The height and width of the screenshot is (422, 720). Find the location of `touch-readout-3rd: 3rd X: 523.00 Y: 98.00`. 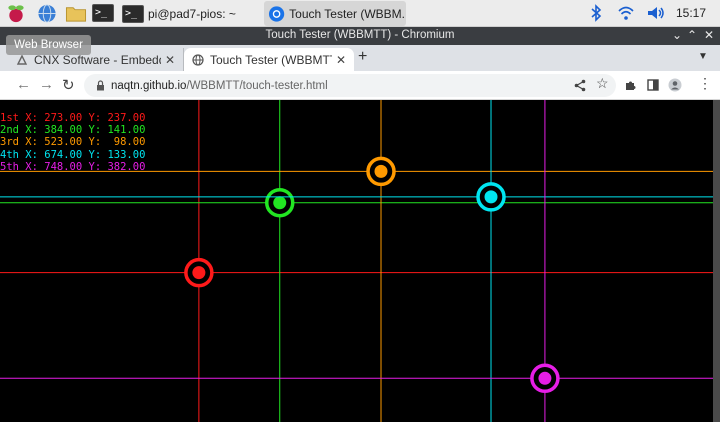

touch-readout-3rd: 3rd X: 523.00 Y: 98.00 is located at coordinates (73, 142).